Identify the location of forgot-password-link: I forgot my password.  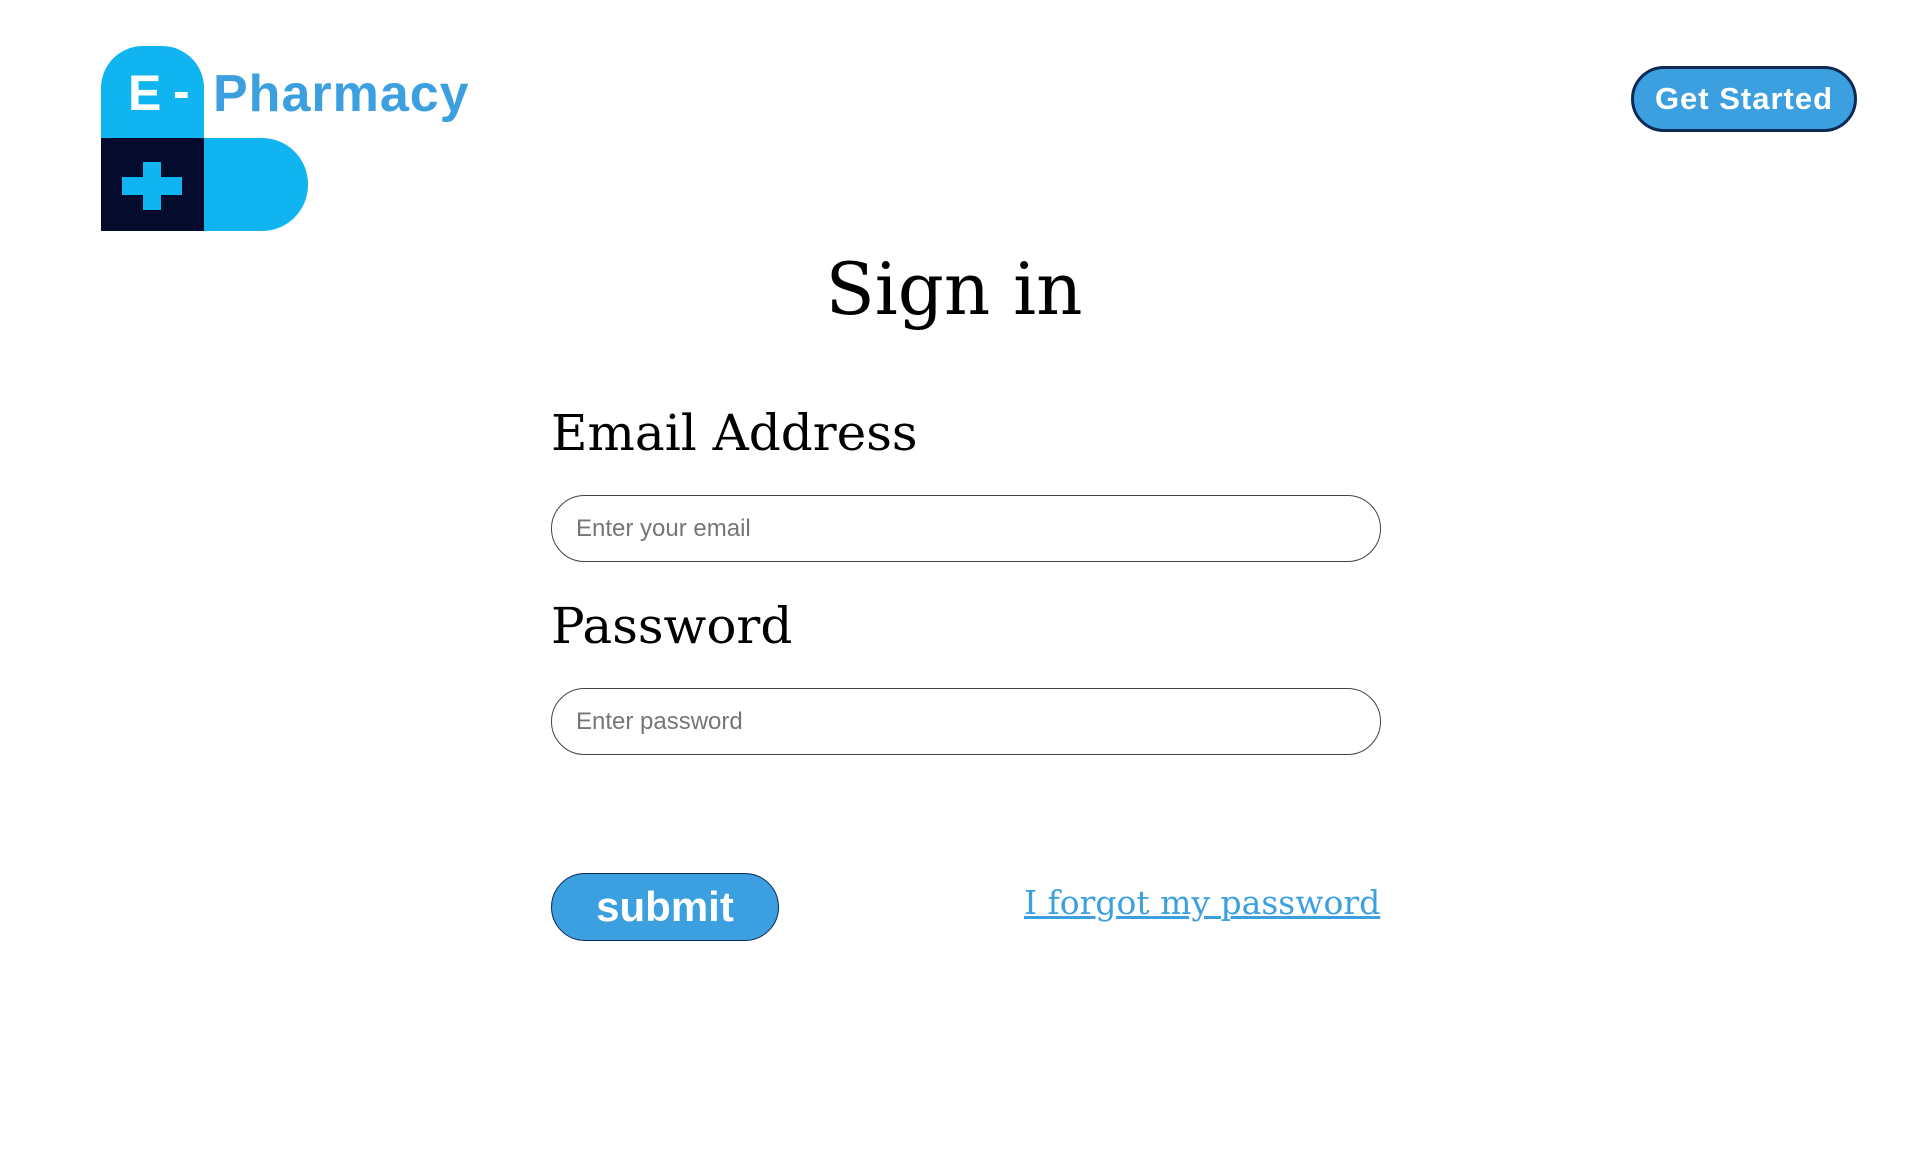
(1202, 902).